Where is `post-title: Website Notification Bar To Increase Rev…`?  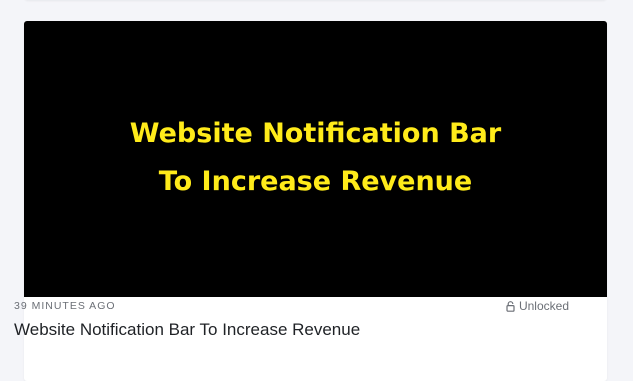 post-title: Website Notification Bar To Increase Rev… is located at coordinates (187, 330).